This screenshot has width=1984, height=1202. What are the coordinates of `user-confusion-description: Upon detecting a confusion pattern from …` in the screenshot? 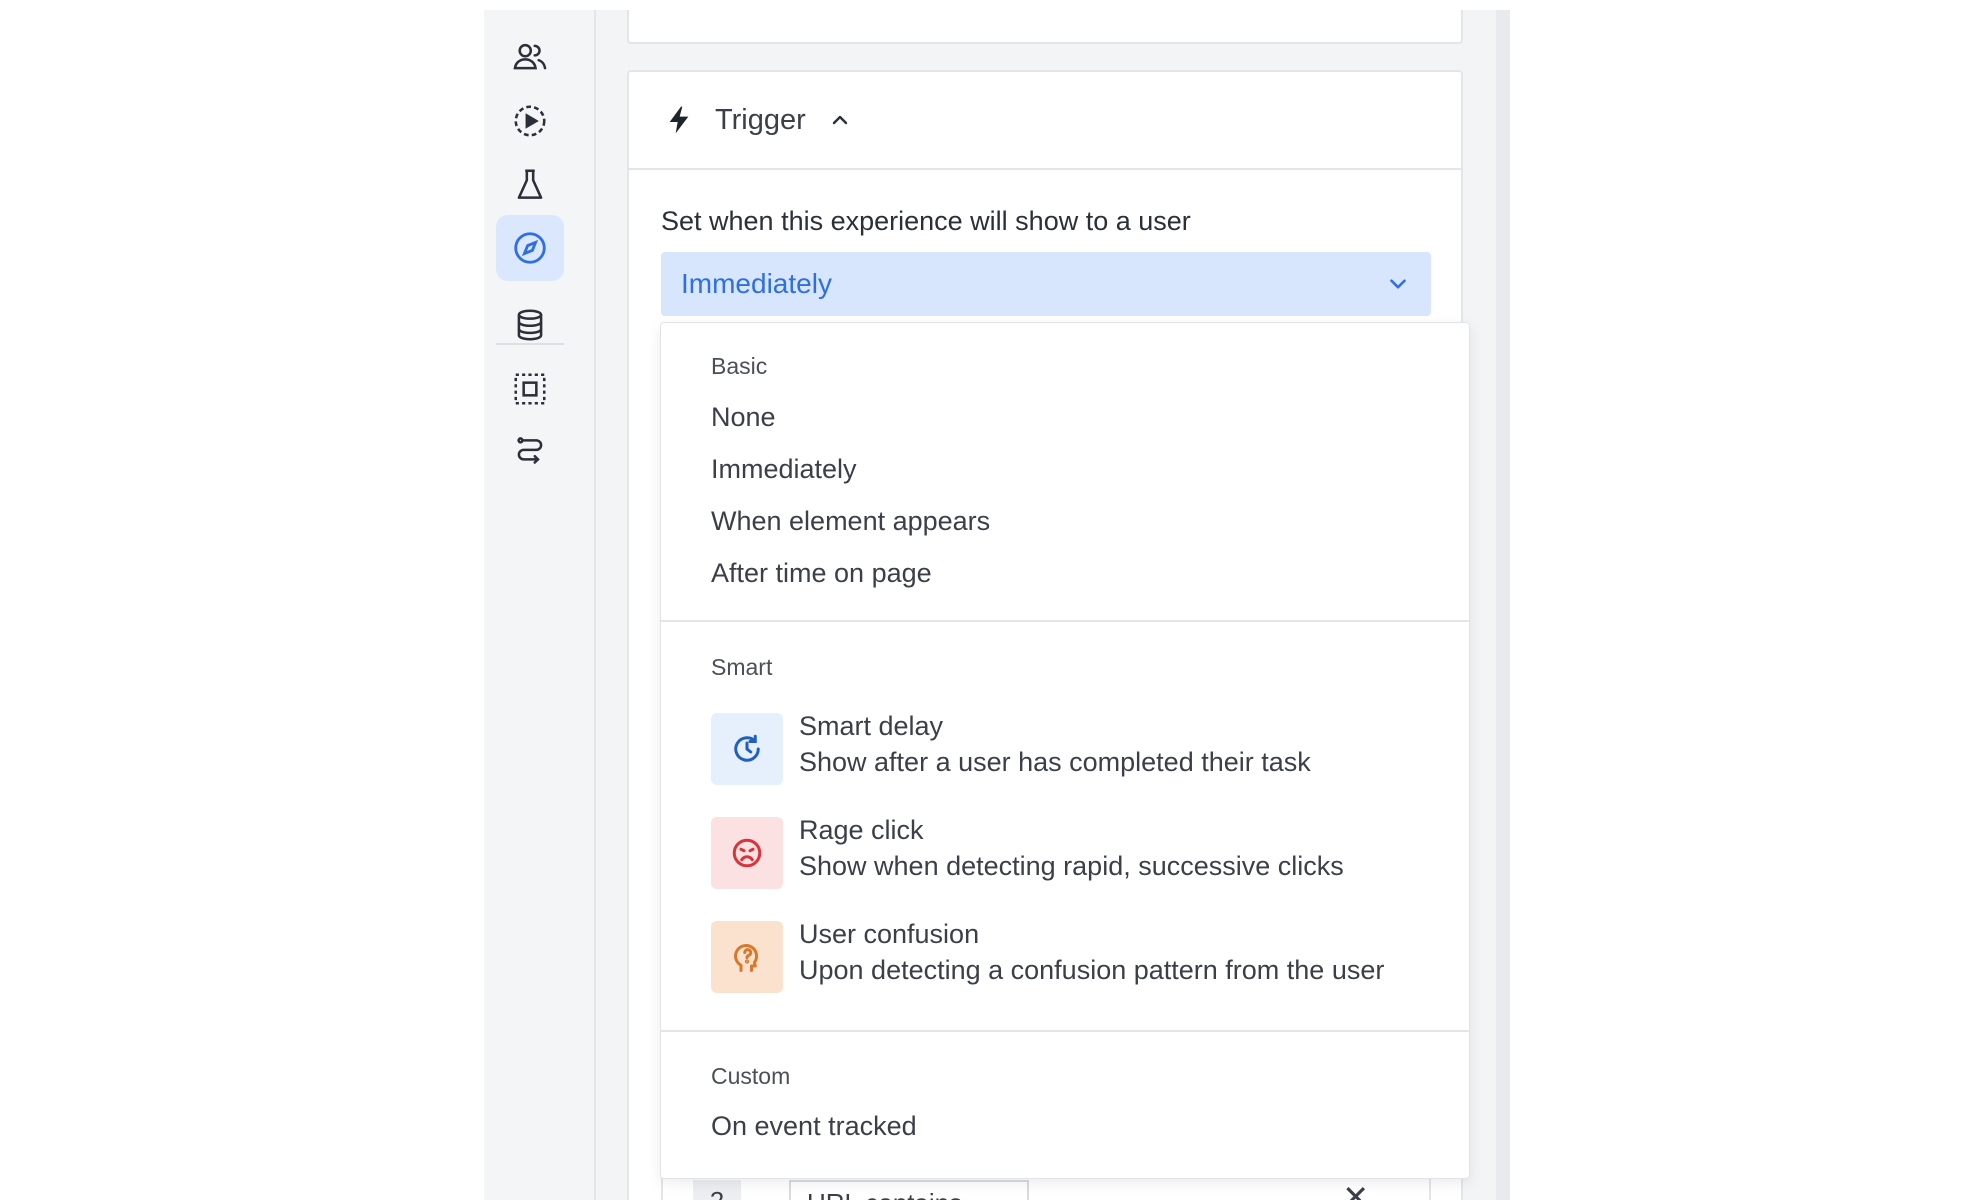 It's located at (1092, 970).